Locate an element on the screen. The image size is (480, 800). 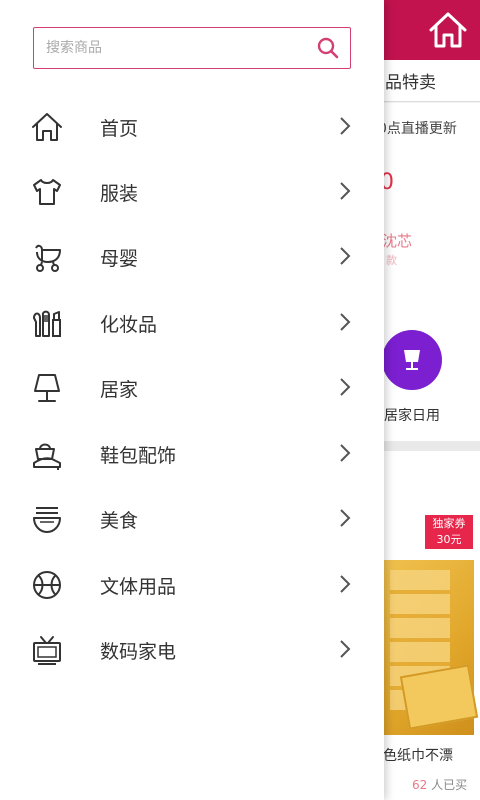
product-image is located at coordinates (429, 647).